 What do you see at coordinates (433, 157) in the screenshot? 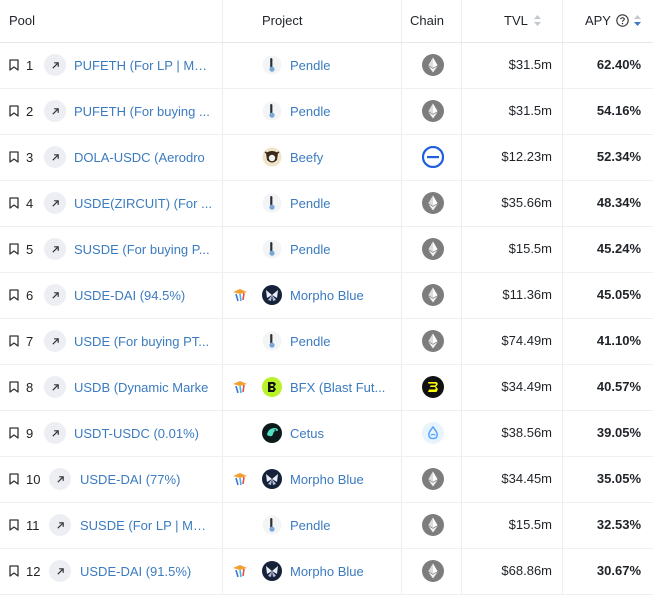
I see `base-icon` at bounding box center [433, 157].